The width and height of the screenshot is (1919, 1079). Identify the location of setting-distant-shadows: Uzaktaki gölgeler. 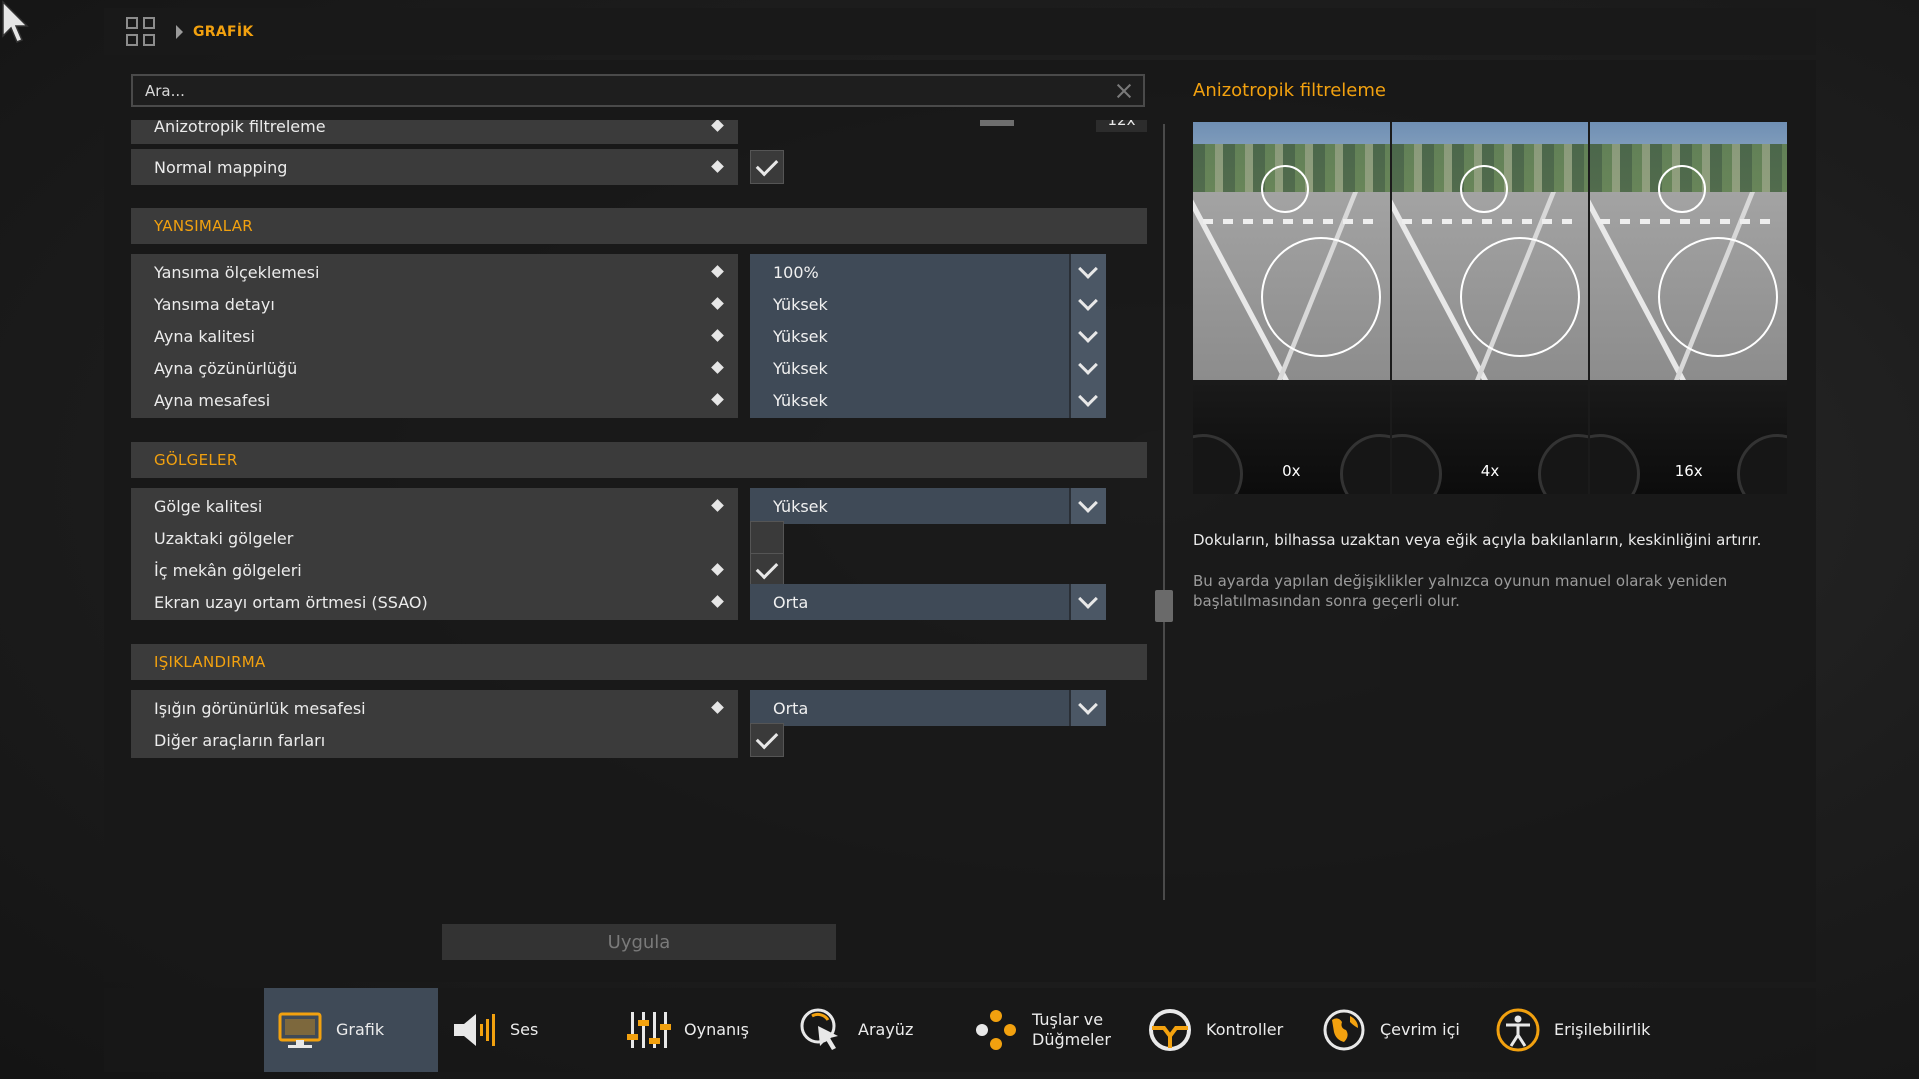
(639, 538).